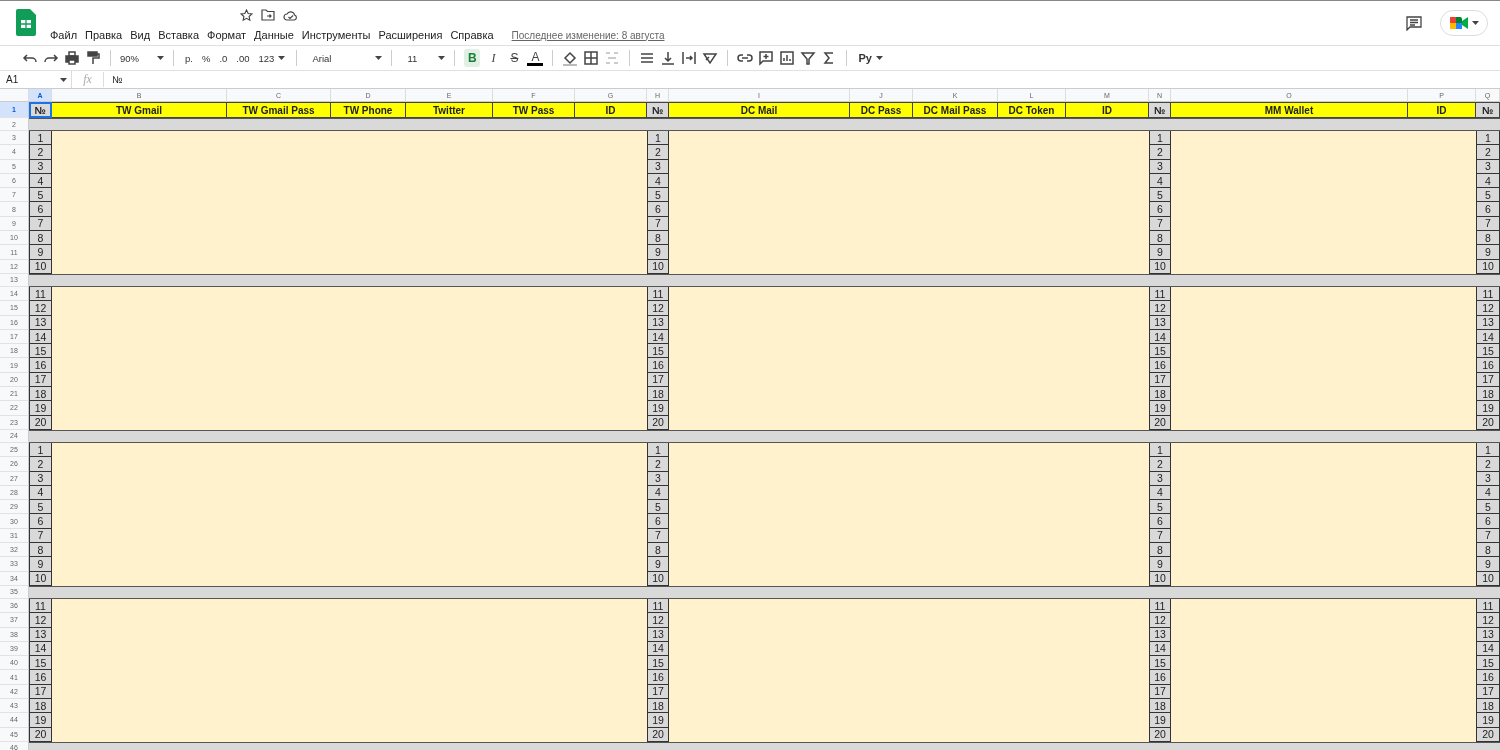 The width and height of the screenshot is (1500, 750). What do you see at coordinates (591, 58) in the screenshot?
I see `borders-icon` at bounding box center [591, 58].